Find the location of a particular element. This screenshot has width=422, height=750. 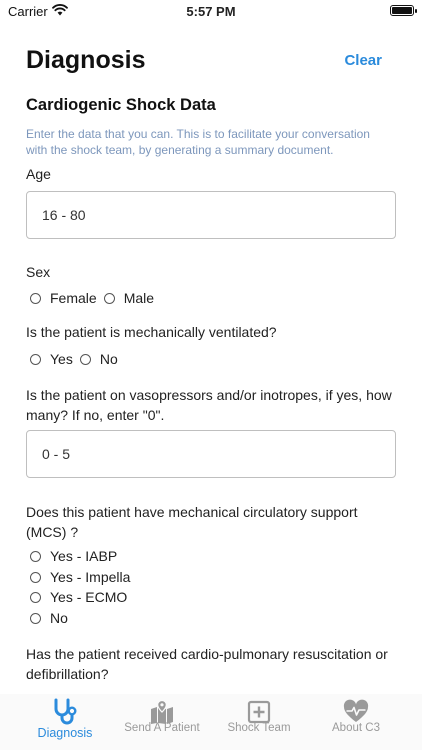

option-label: Yes - Impella is located at coordinates (90, 577).